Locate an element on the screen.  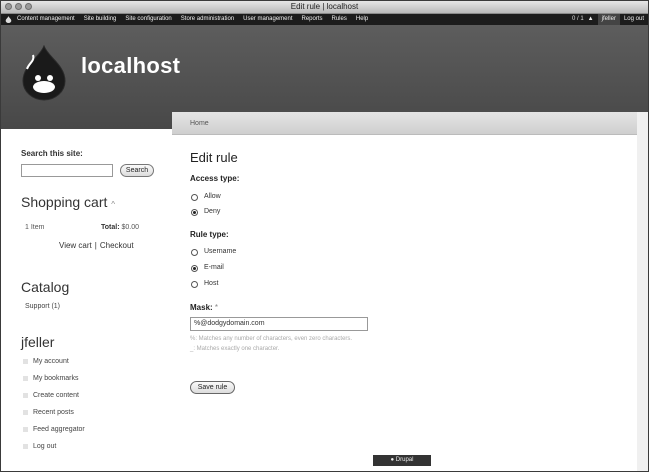
powered-by-drupal-badge: ● Drupal is located at coordinates (402, 460).